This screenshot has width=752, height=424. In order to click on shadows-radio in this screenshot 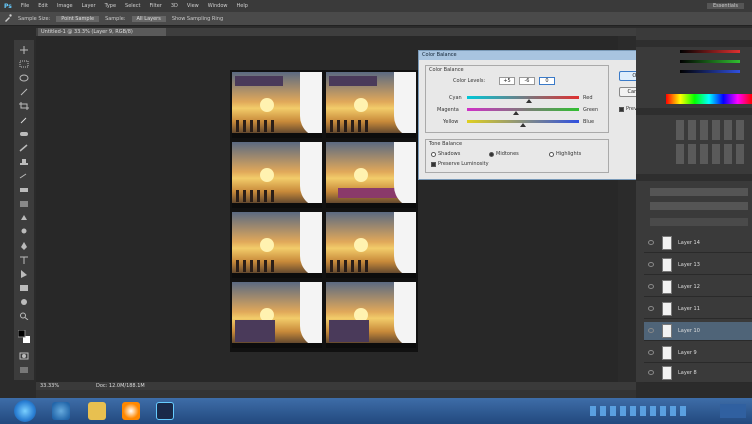, I will do `click(433, 154)`.